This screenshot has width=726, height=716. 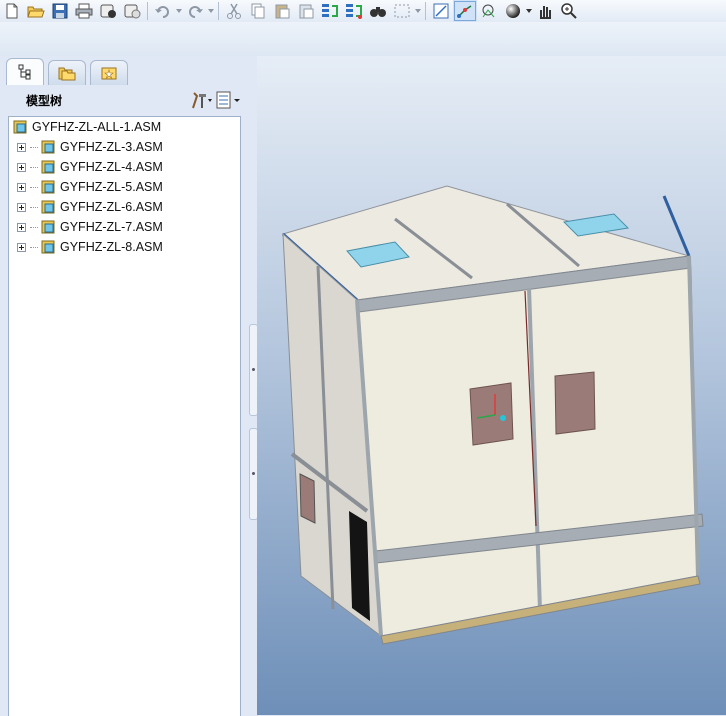 What do you see at coordinates (282, 11) in the screenshot?
I see `paste-icon` at bounding box center [282, 11].